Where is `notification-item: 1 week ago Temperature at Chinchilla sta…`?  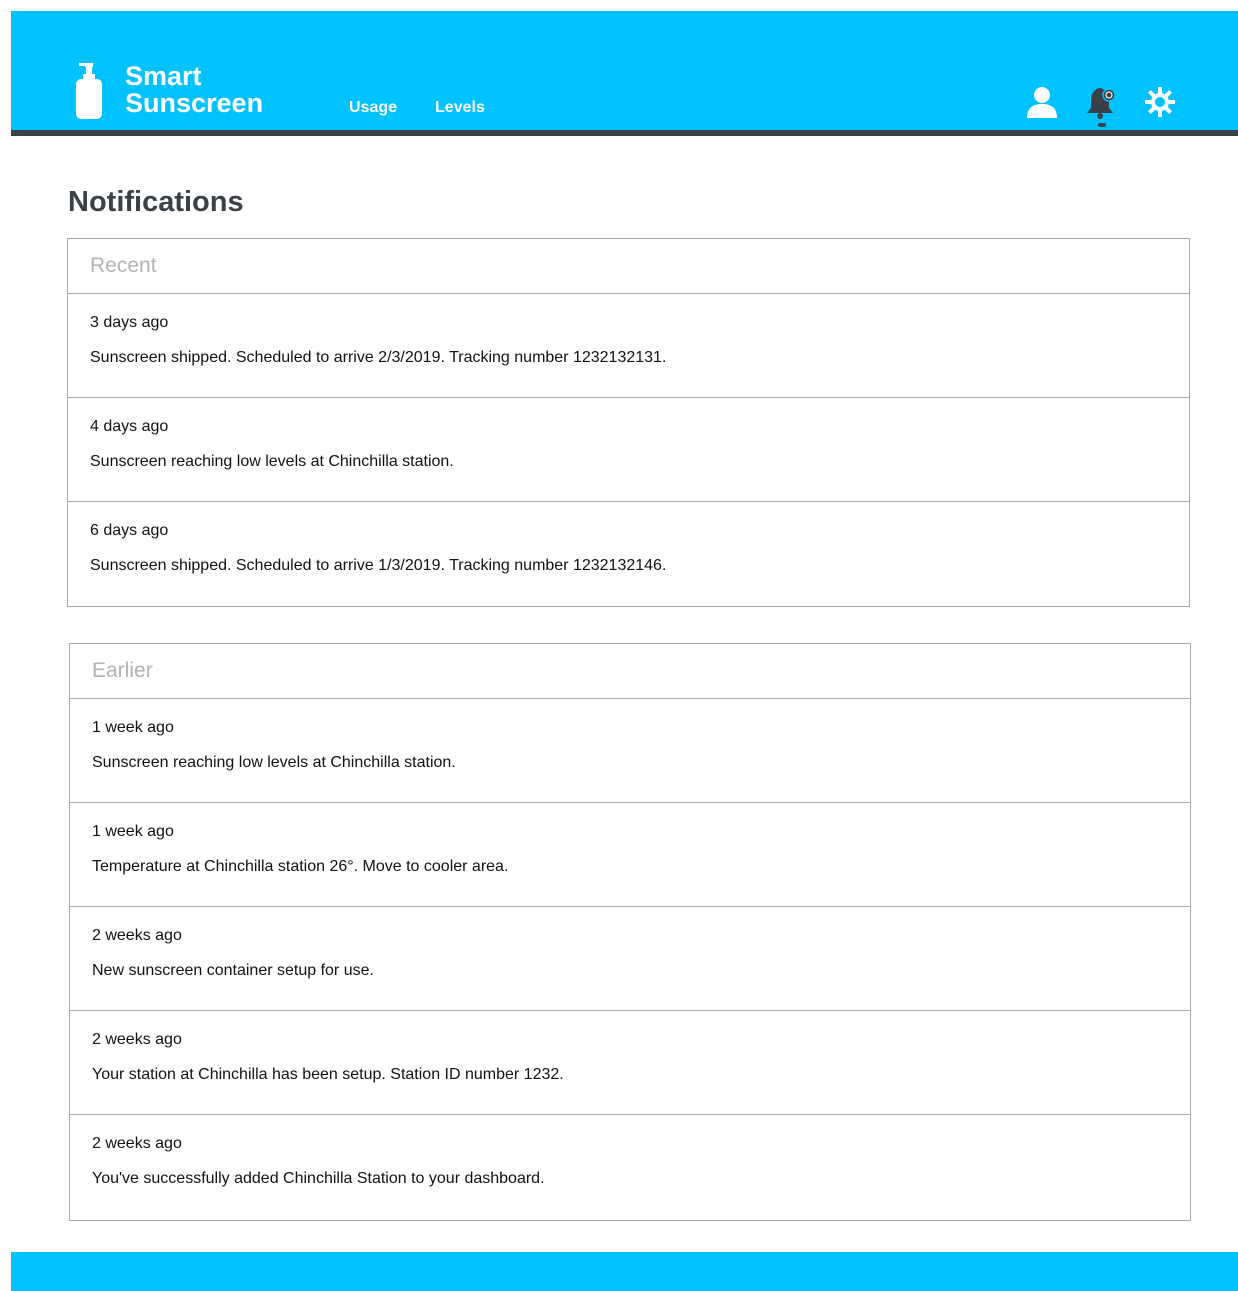 notification-item: 1 week ago Temperature at Chinchilla sta… is located at coordinates (630, 855).